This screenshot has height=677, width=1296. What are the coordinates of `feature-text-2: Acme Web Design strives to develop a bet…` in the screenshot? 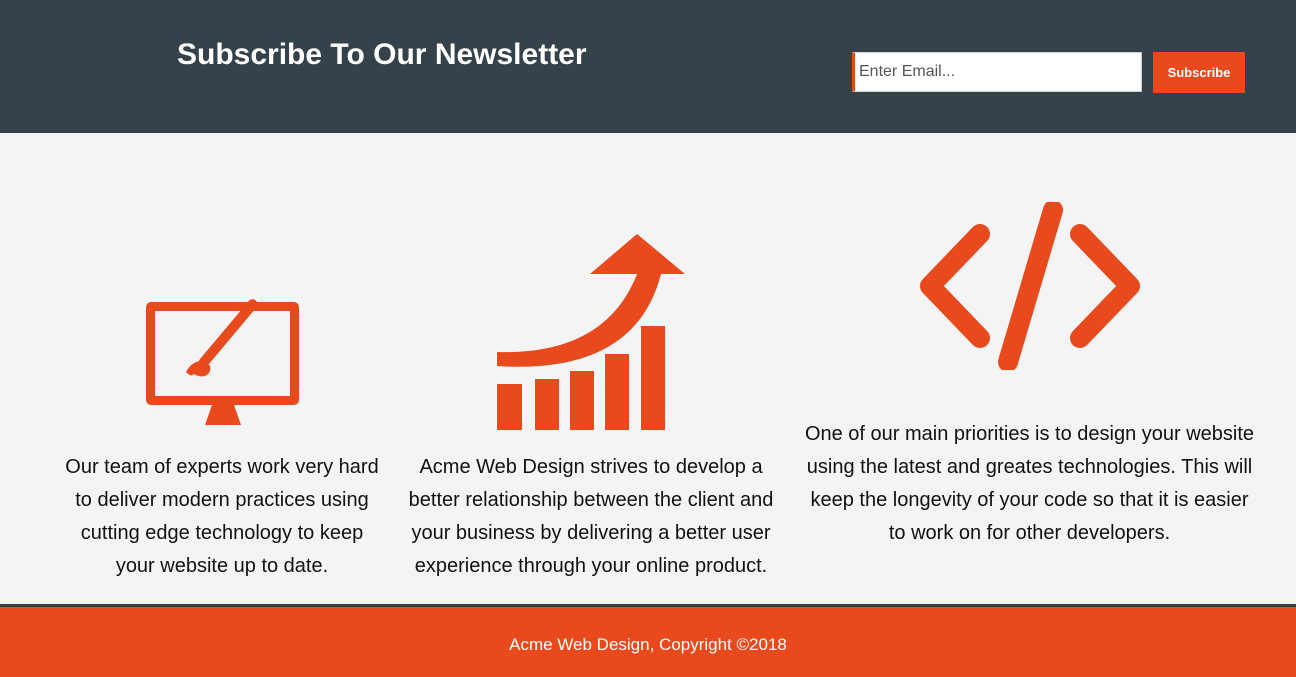 It's located at (591, 516).